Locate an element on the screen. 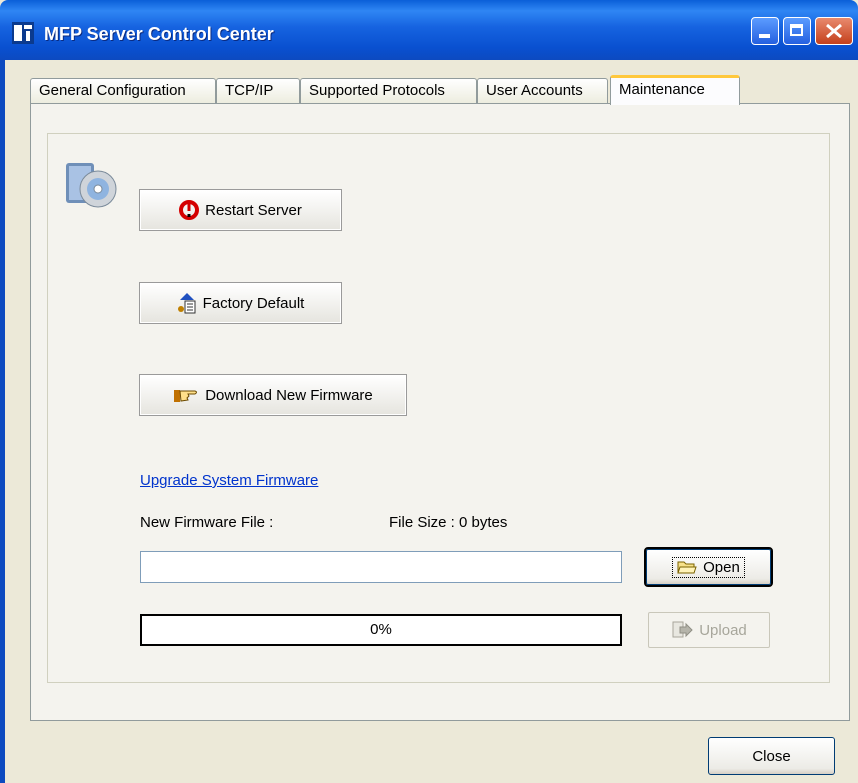  open-folder-icon is located at coordinates (687, 567).